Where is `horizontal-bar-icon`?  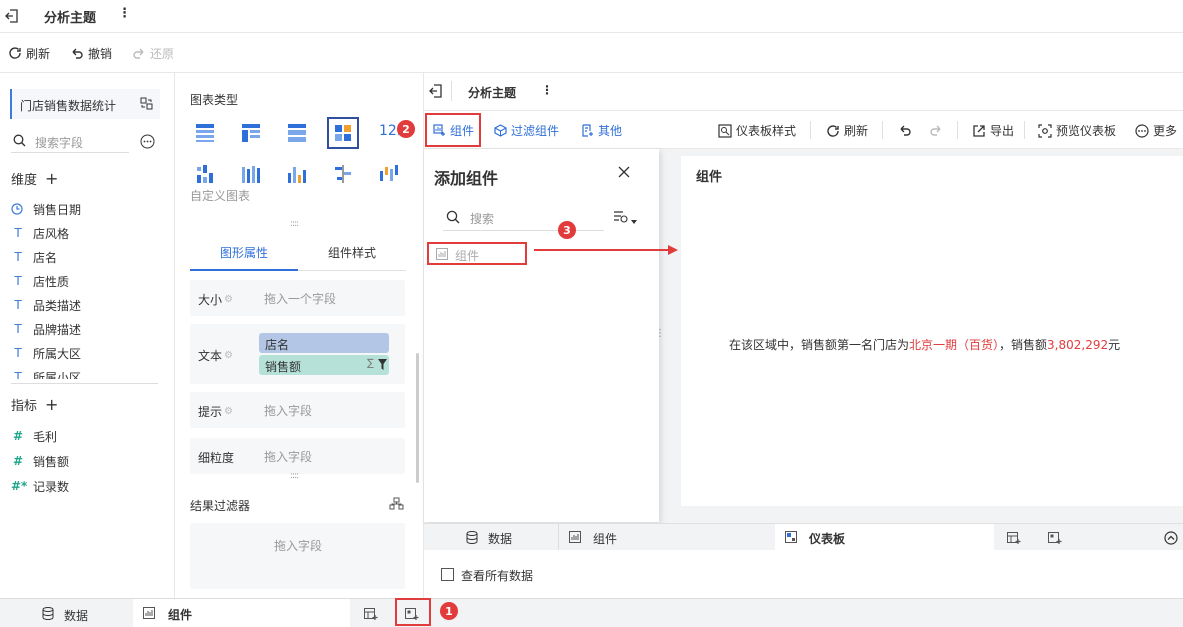
horizontal-bar-icon is located at coordinates (343, 174).